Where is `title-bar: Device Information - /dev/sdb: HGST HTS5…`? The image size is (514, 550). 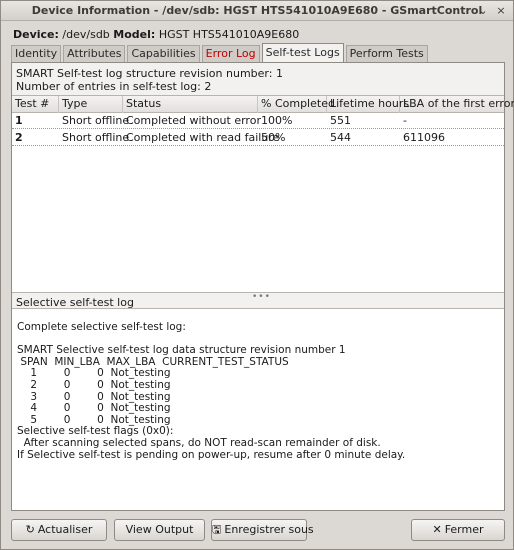
title-bar: Device Information - /dev/sdb: HGST HTS5… is located at coordinates (257, 11).